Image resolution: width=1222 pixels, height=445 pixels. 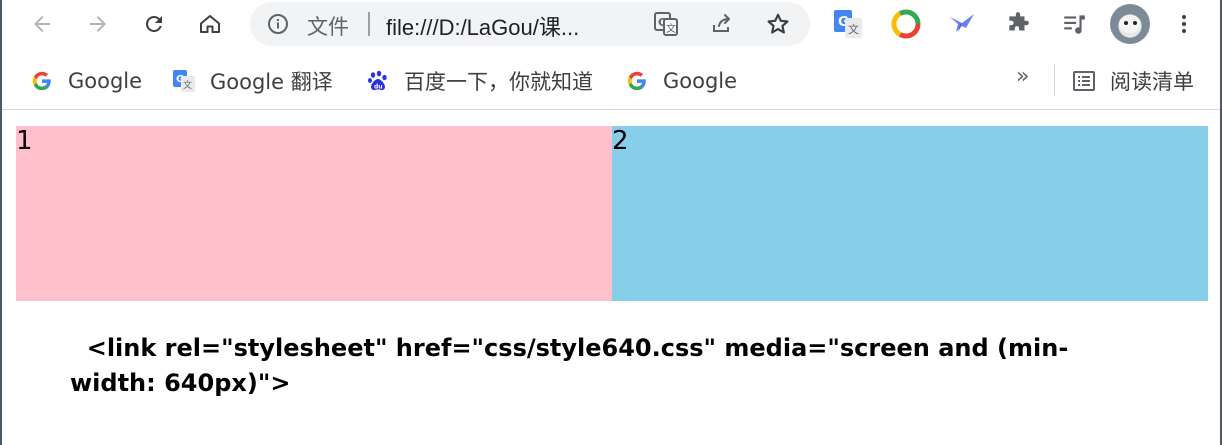 I want to click on reload-button, so click(x=154, y=24).